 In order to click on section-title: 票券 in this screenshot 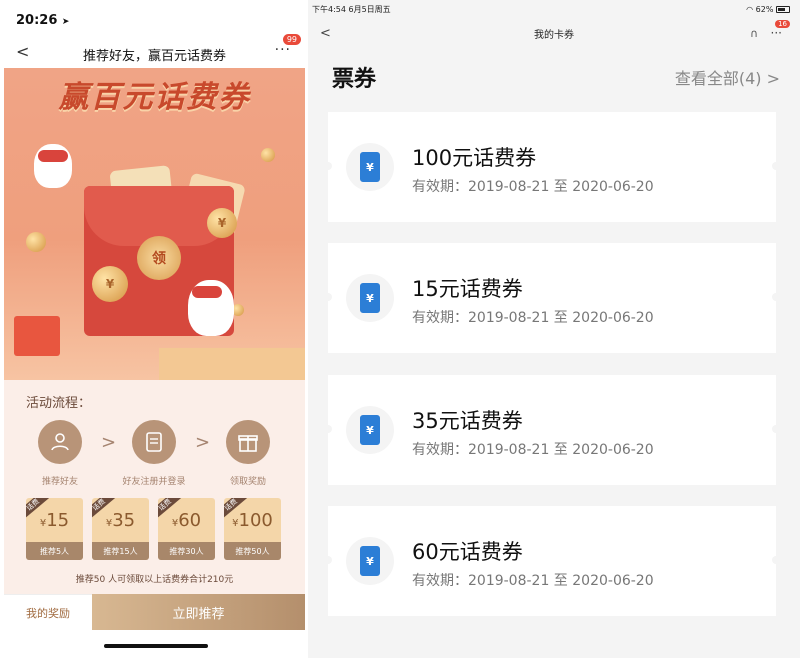, I will do `click(354, 79)`.